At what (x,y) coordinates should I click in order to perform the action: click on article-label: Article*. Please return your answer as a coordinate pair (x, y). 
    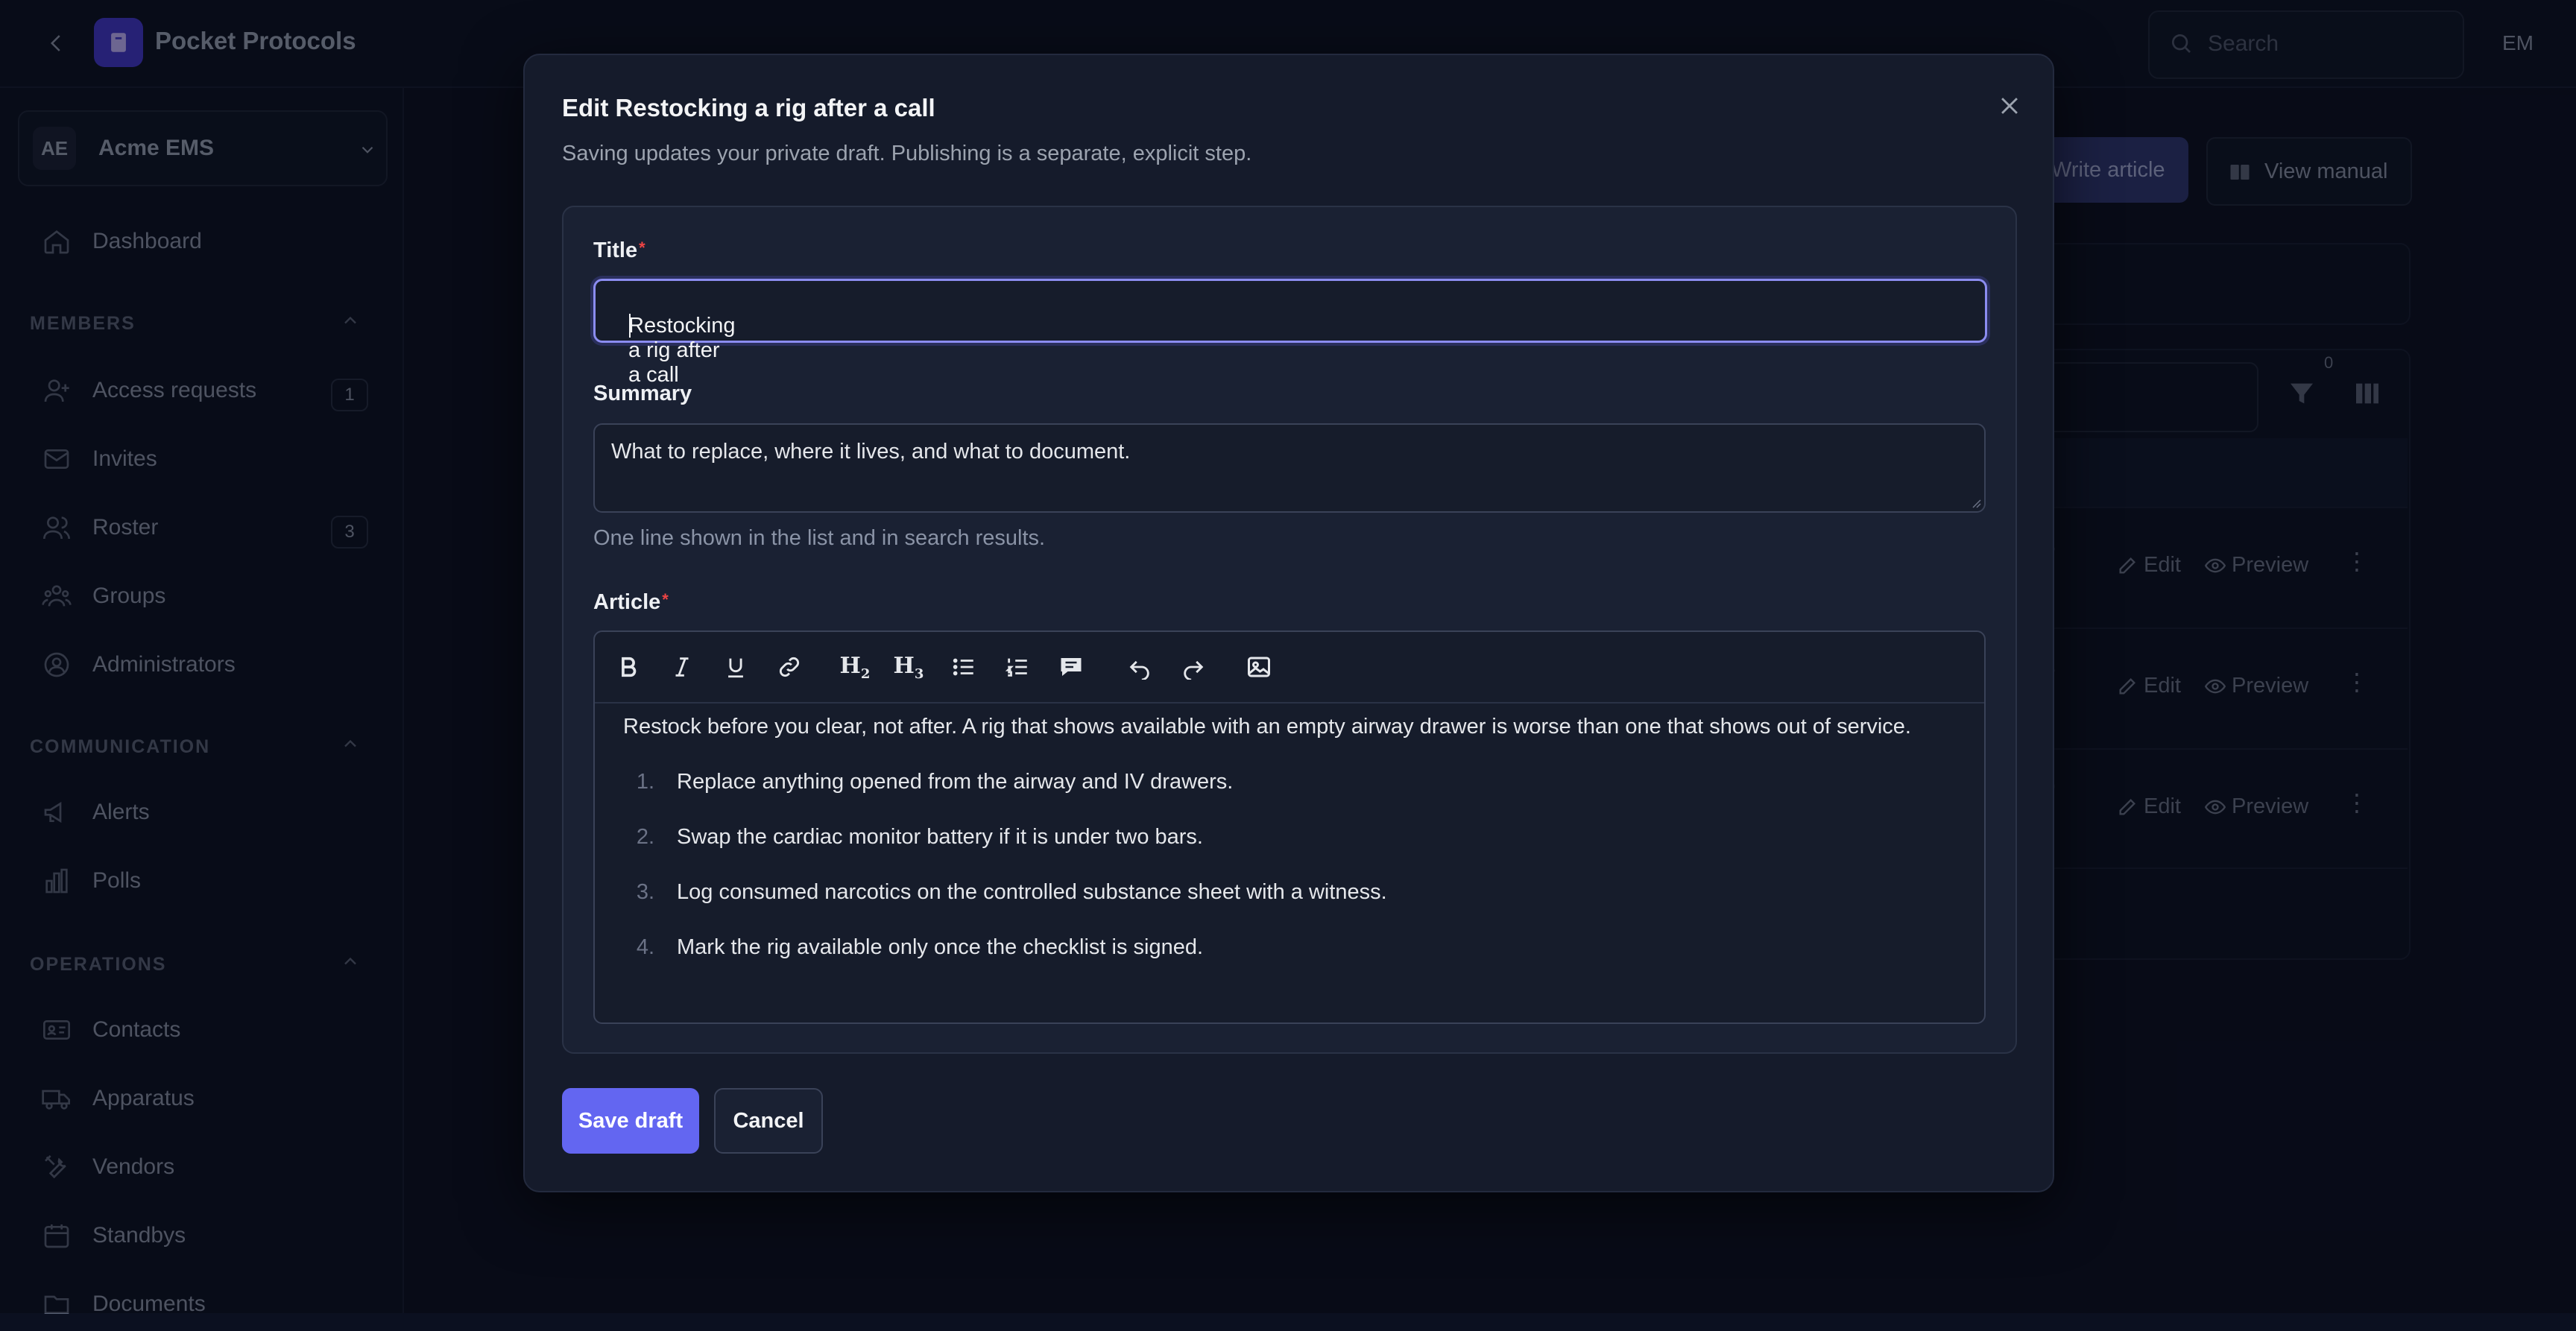
    Looking at the image, I should click on (631, 602).